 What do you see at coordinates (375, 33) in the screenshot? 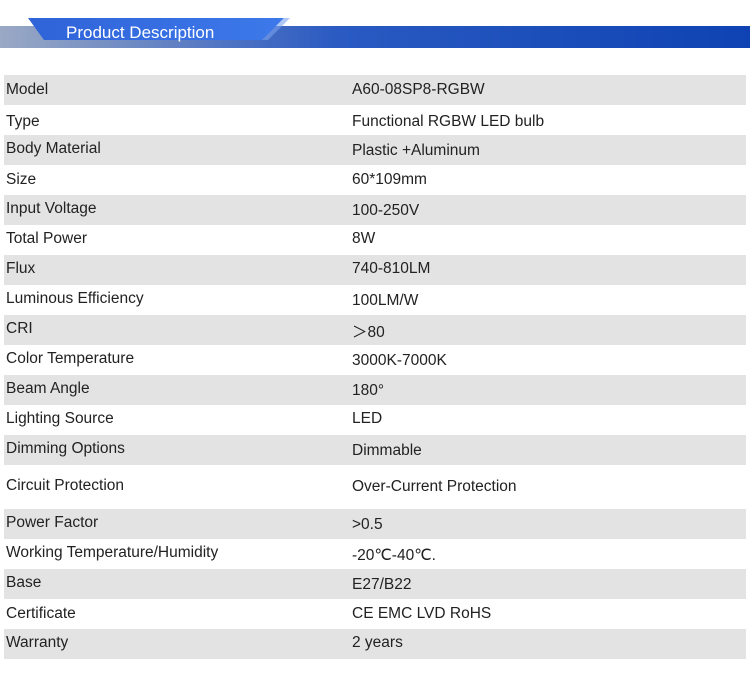
I see `section-header-banner: Product Description` at bounding box center [375, 33].